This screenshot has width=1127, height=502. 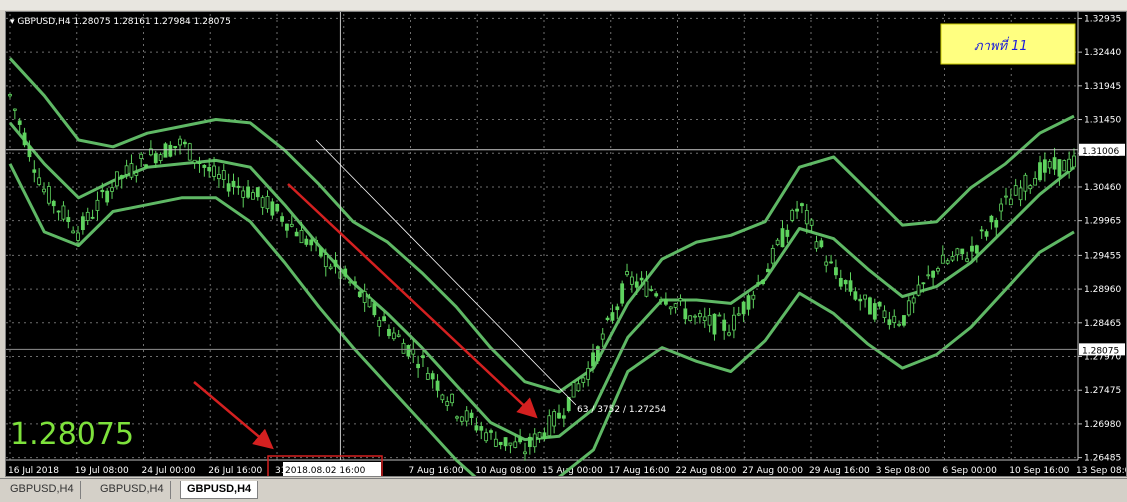 What do you see at coordinates (706, 471) in the screenshot?
I see `time-tick-label: 22 Aug 08:00` at bounding box center [706, 471].